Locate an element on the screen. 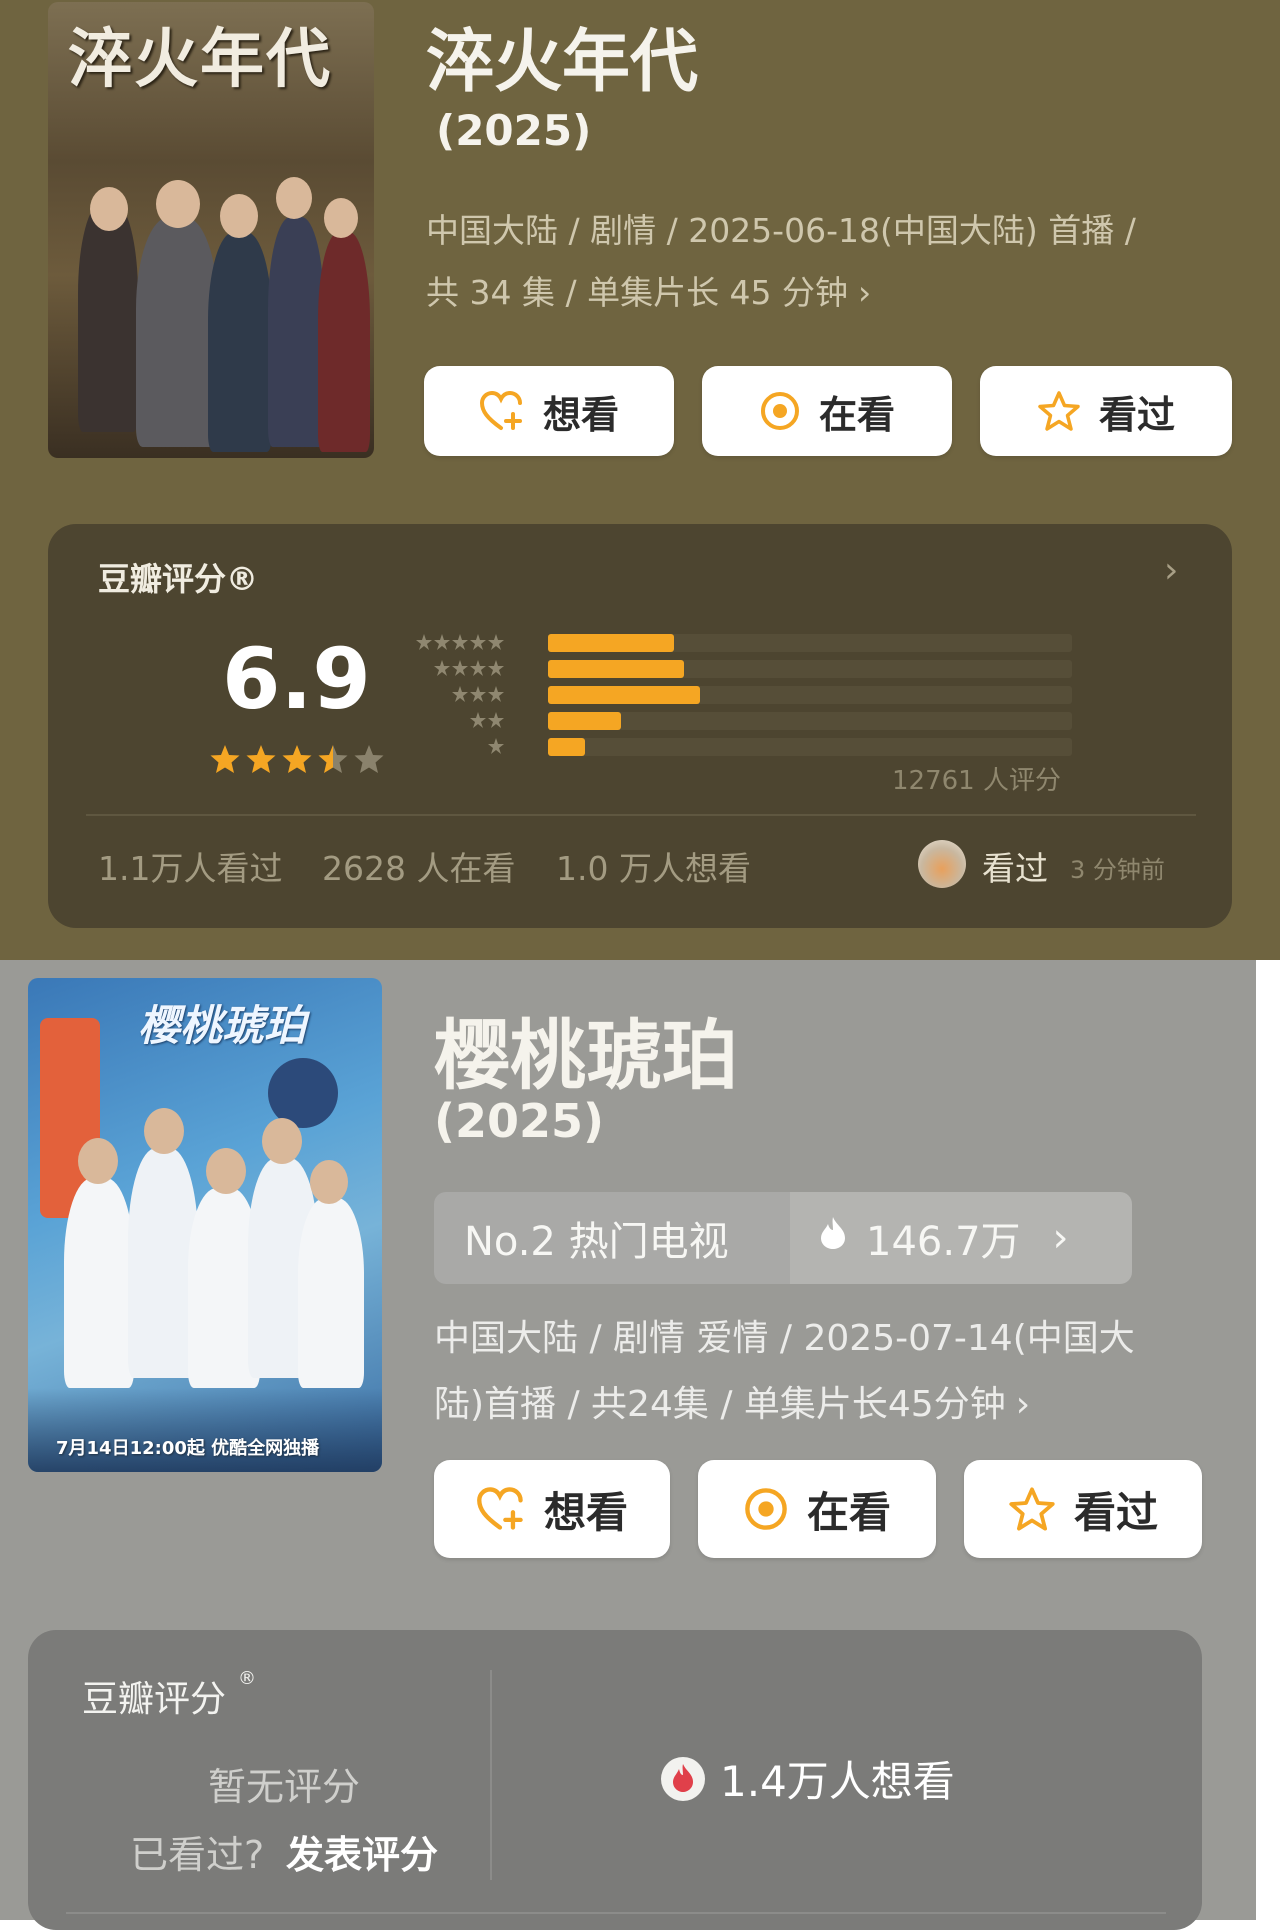 Image resolution: width=1280 pixels, height=1930 pixels. rating-status: 暂无评分 is located at coordinates (284, 1787).